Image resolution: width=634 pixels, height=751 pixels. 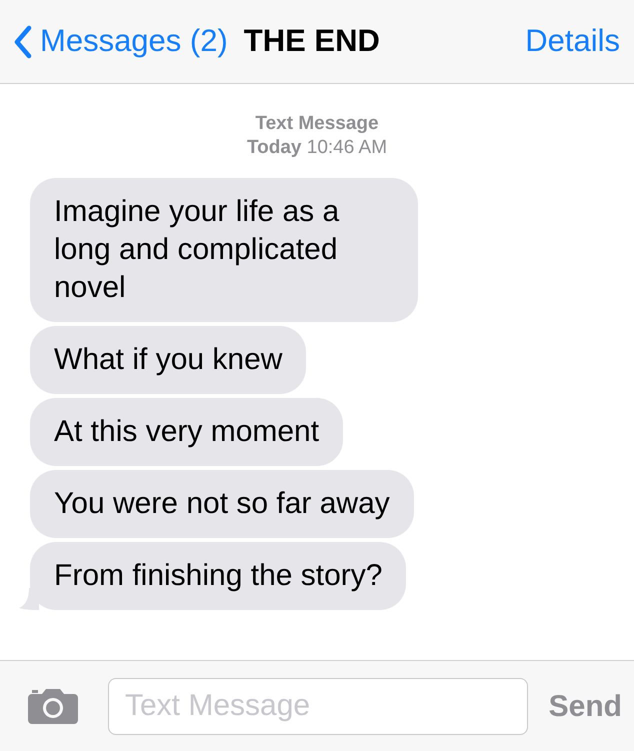 What do you see at coordinates (222, 504) in the screenshot?
I see `message-bubble: You were not so far away` at bounding box center [222, 504].